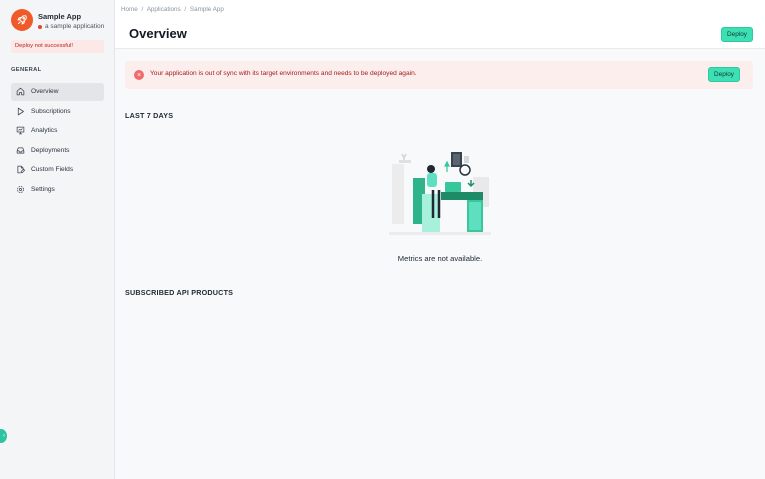  What do you see at coordinates (20, 150) in the screenshot?
I see `inbox-tray-icon` at bounding box center [20, 150].